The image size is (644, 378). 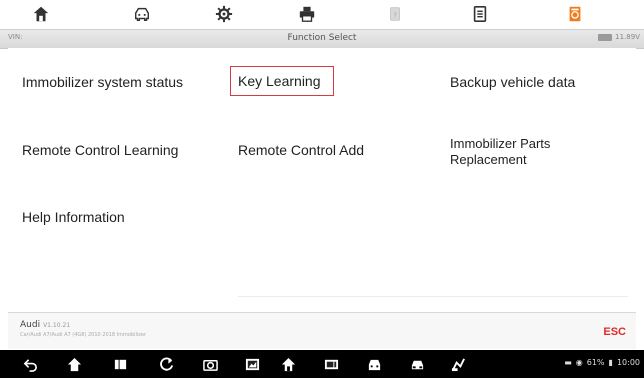 I want to click on immobilizer-status-item: Immobilizer system status, so click(x=102, y=82).